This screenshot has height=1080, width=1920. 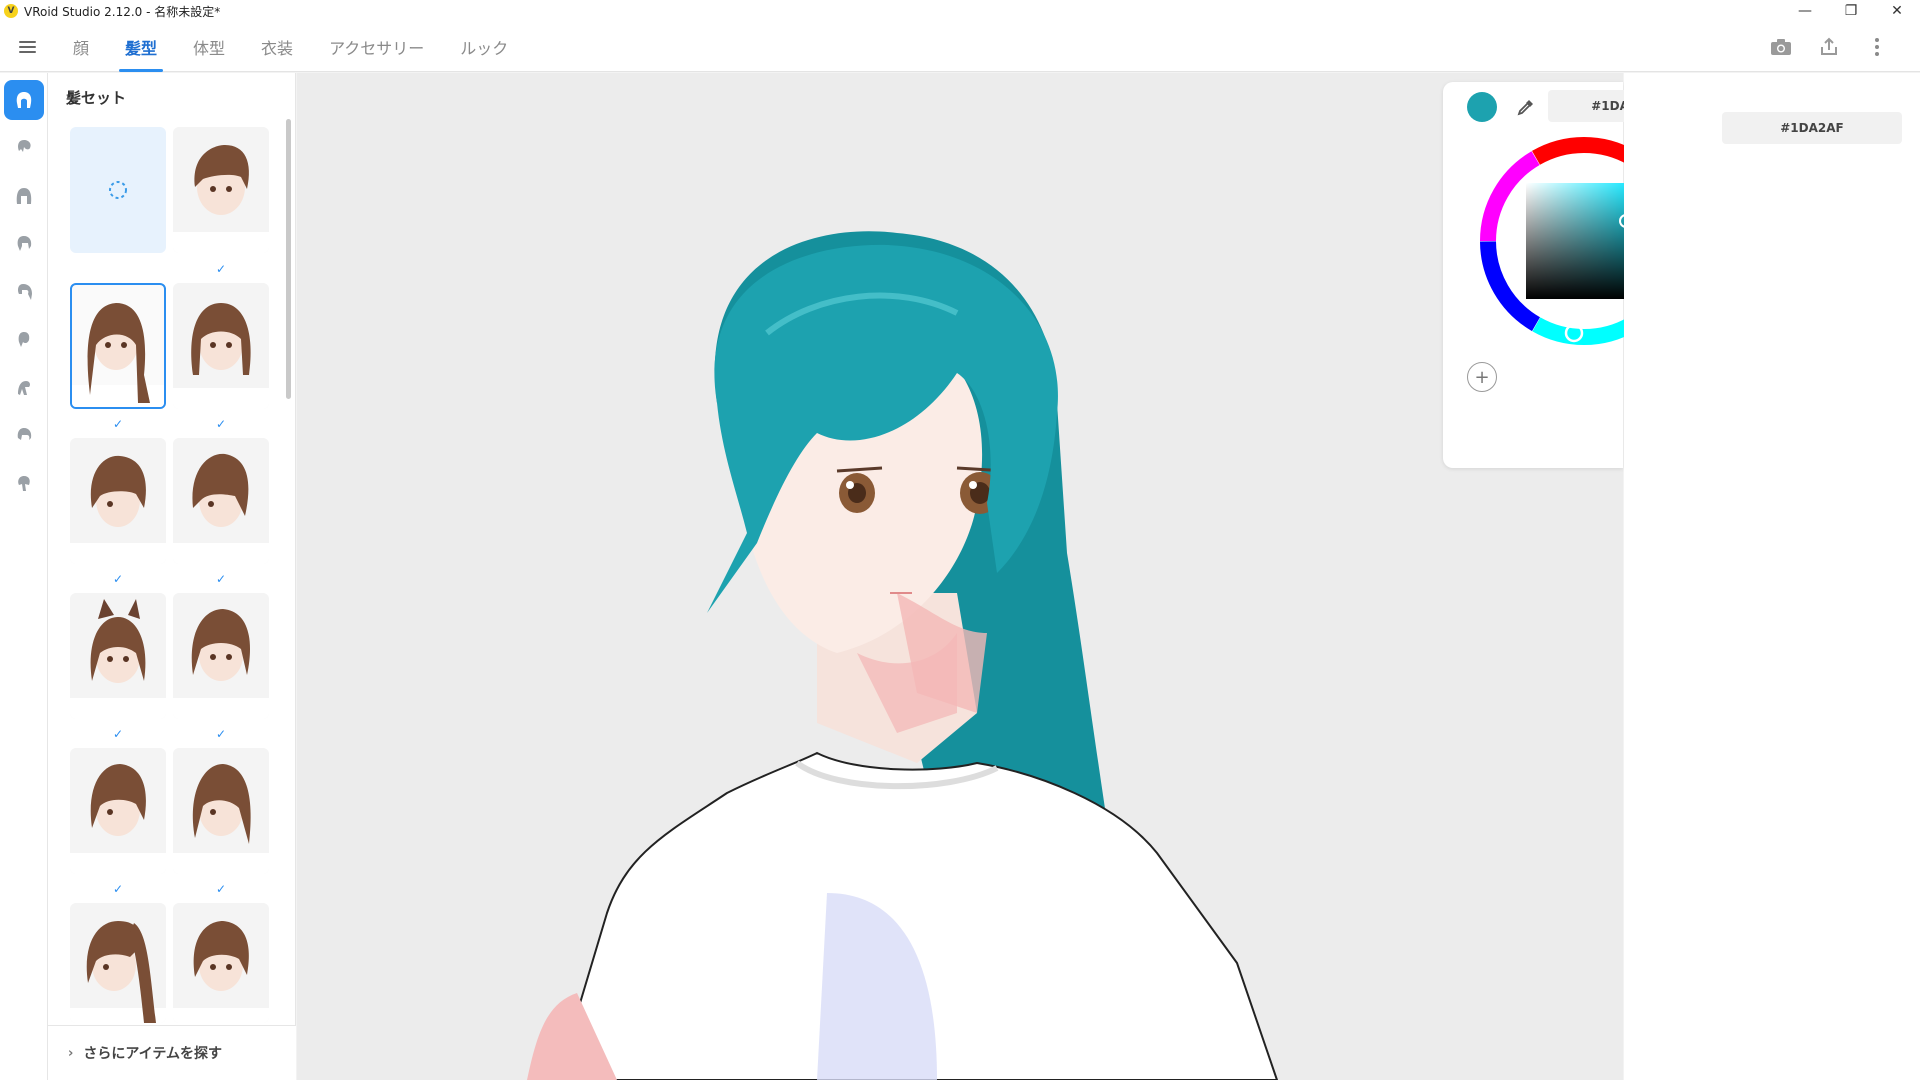 What do you see at coordinates (118, 355) in the screenshot?
I see `hair-preview-long` at bounding box center [118, 355].